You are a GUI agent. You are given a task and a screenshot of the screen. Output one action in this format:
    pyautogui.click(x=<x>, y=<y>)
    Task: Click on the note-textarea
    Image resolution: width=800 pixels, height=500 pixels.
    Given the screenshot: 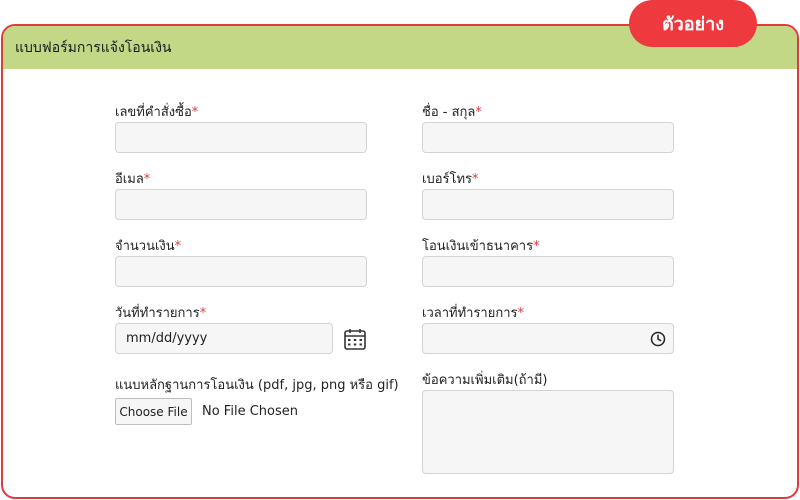 What is the action you would take?
    pyautogui.click(x=548, y=432)
    